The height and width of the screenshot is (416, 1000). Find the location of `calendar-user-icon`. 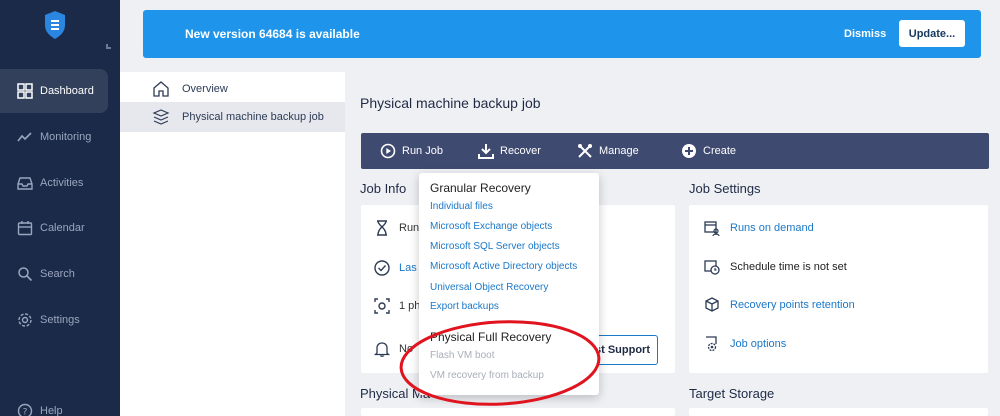

calendar-user-icon is located at coordinates (712, 228).